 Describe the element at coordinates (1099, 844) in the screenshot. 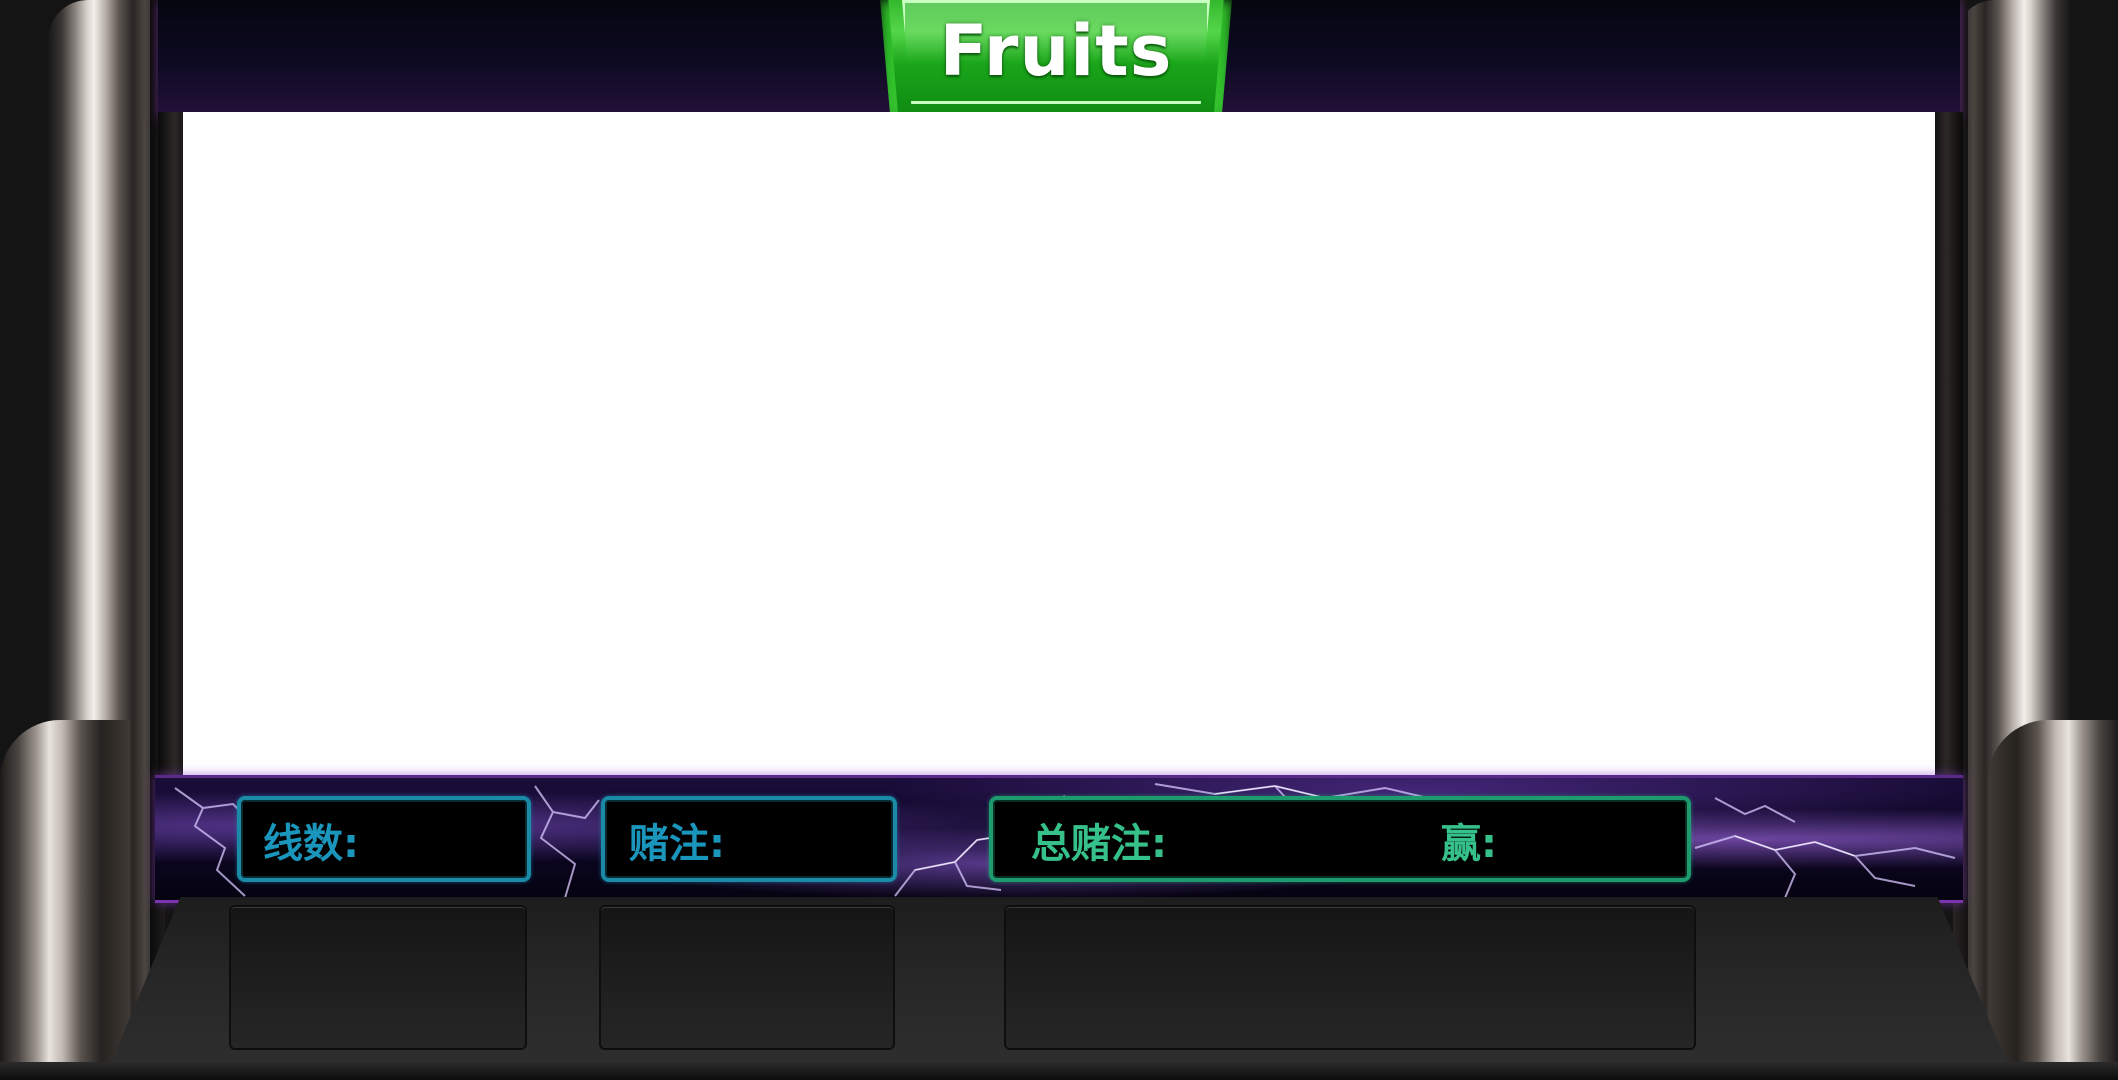

I see `total-bet-label: 总赌注:` at that location.